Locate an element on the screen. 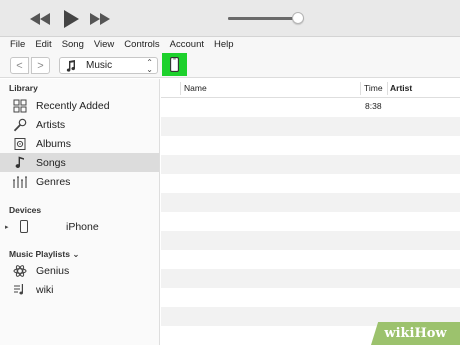 This screenshot has width=460, height=345. playlist-icon is located at coordinates (20, 290).